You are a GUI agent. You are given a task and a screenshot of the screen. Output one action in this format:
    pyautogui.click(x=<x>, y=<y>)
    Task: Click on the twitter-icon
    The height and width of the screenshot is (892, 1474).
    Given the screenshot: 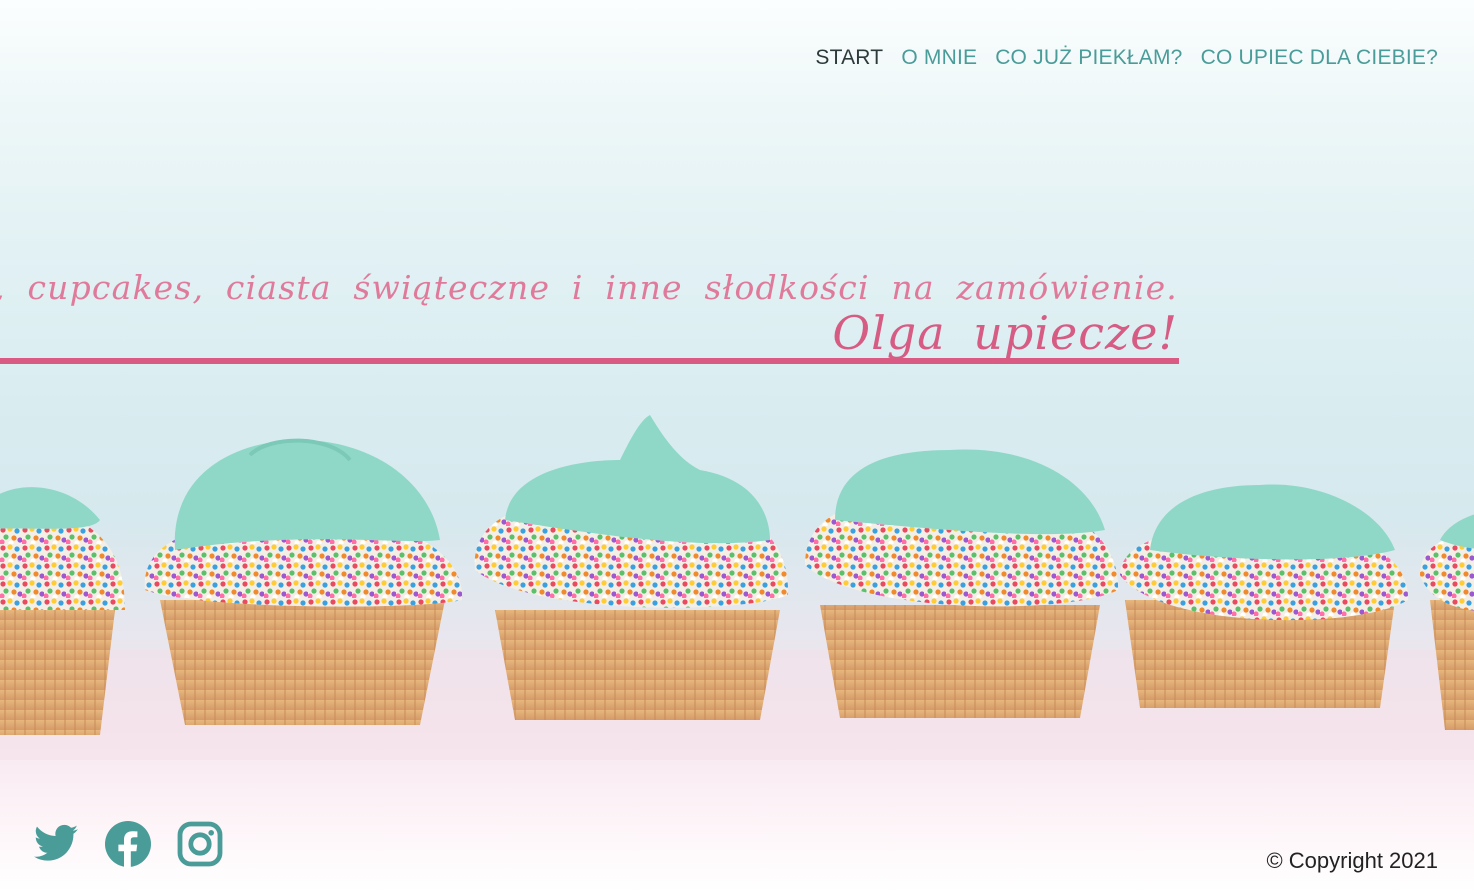 What is the action you would take?
    pyautogui.click(x=56, y=844)
    